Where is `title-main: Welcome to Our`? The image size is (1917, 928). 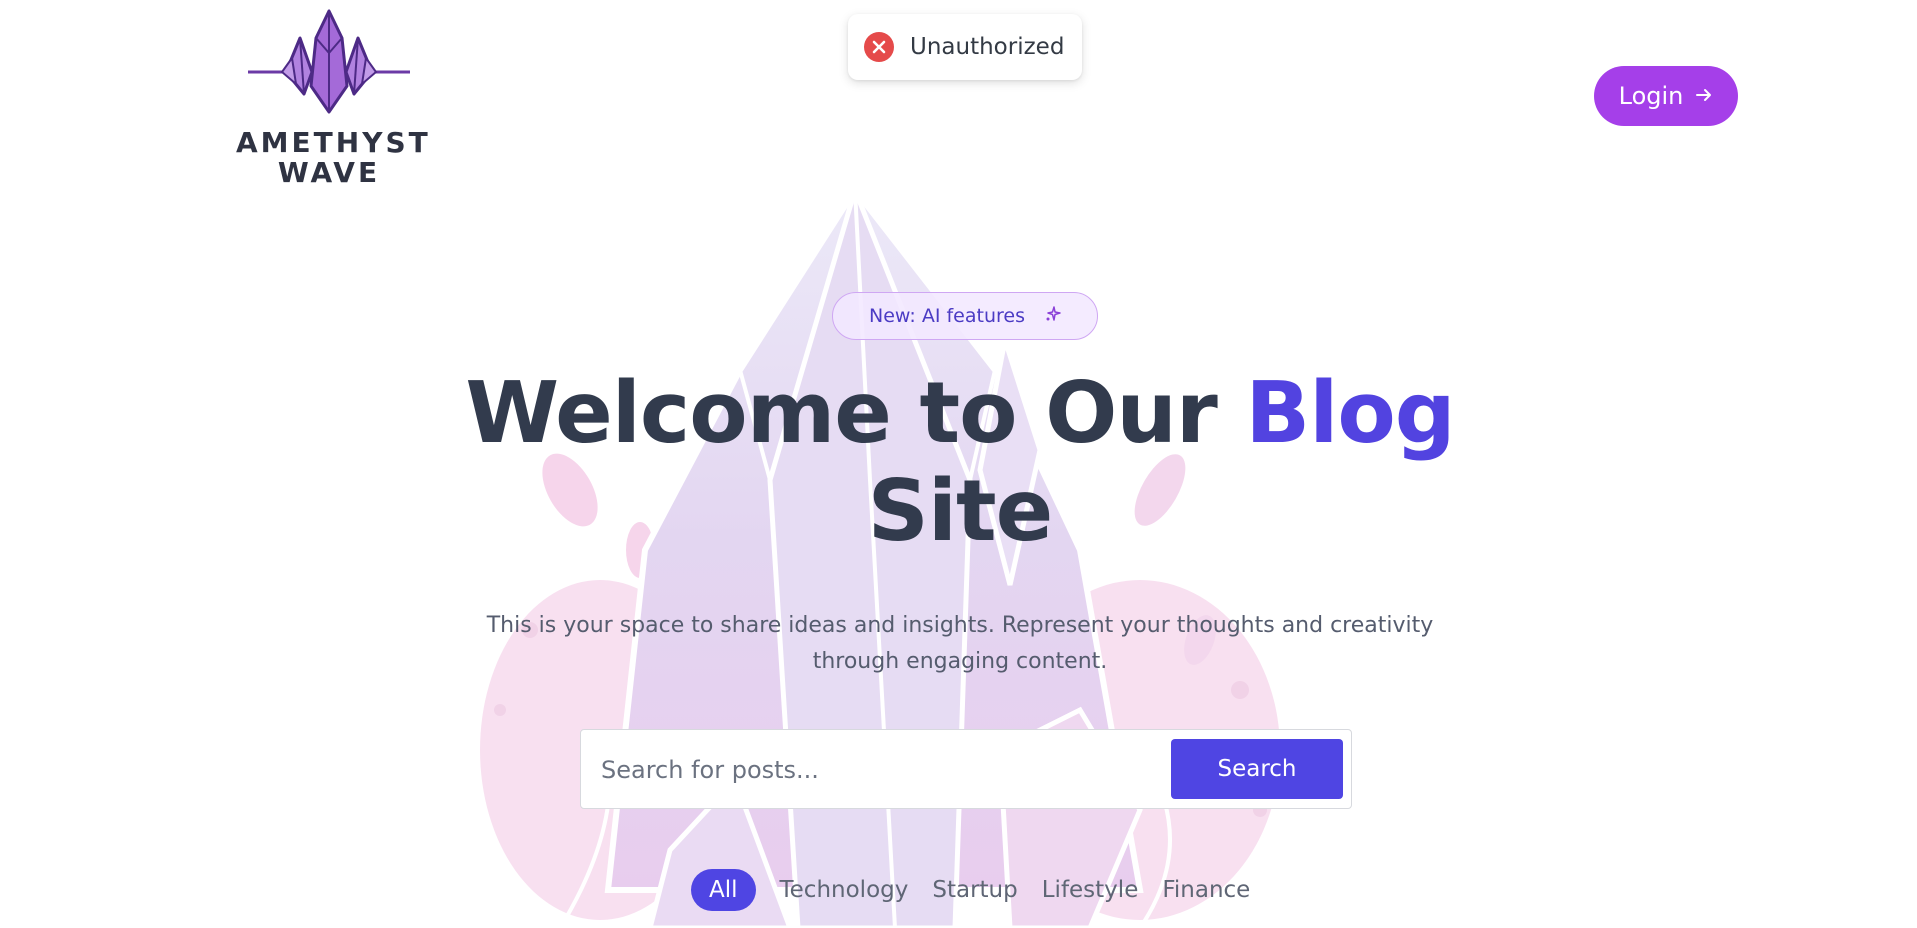 title-main: Welcome to Our is located at coordinates (855, 413).